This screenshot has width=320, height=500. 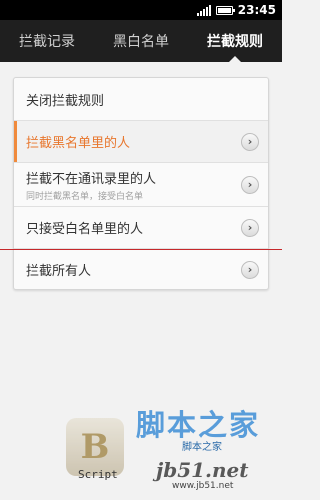 I want to click on watermark: B Script 脚本之家 脚本之家 jb51.net www.jb51.net, so click(x=171, y=450).